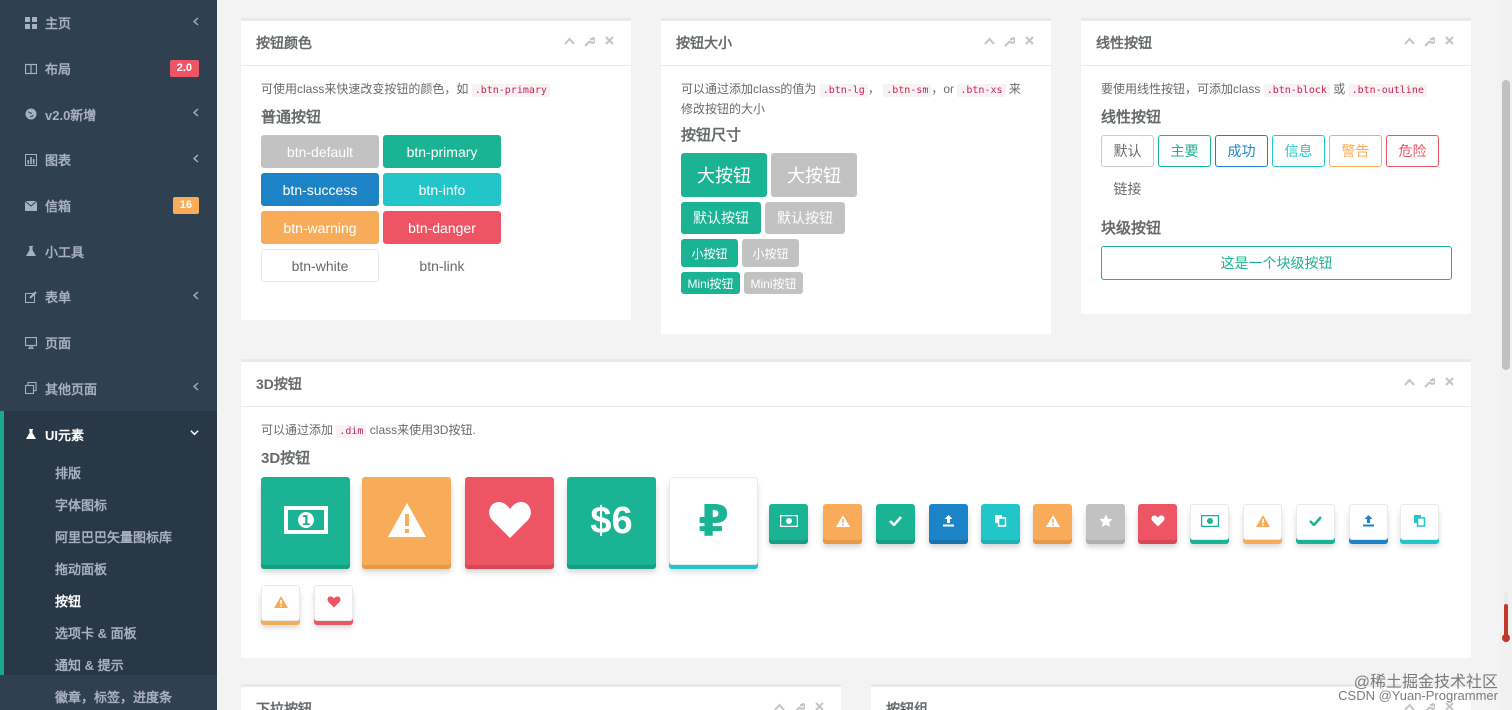  What do you see at coordinates (814, 175) in the screenshot?
I see `large-default-button: 大按钮` at bounding box center [814, 175].